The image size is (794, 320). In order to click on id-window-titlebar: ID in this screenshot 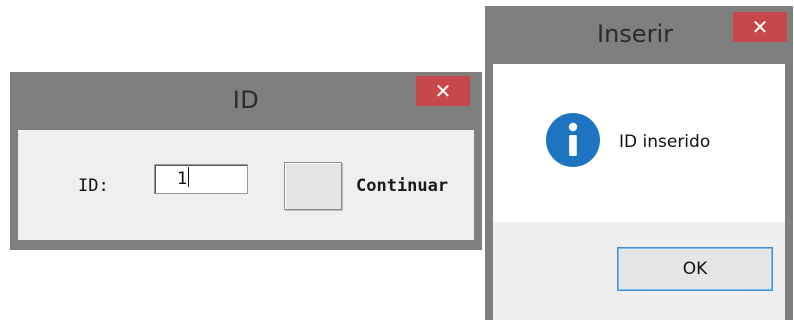, I will do `click(246, 101)`.